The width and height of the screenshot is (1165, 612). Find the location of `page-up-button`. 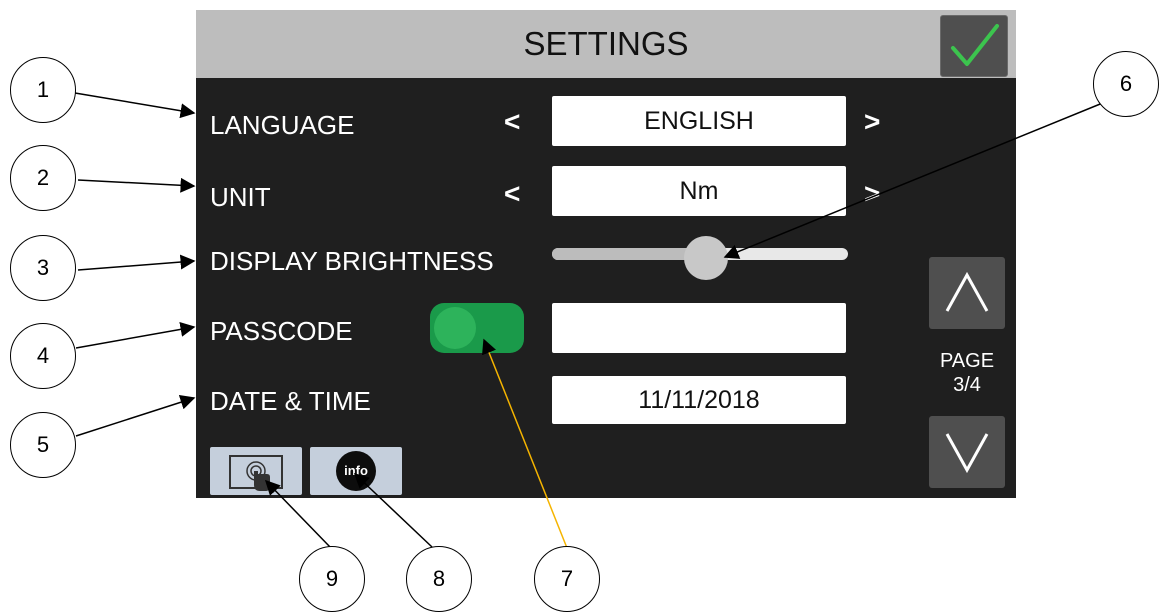

page-up-button is located at coordinates (967, 293).